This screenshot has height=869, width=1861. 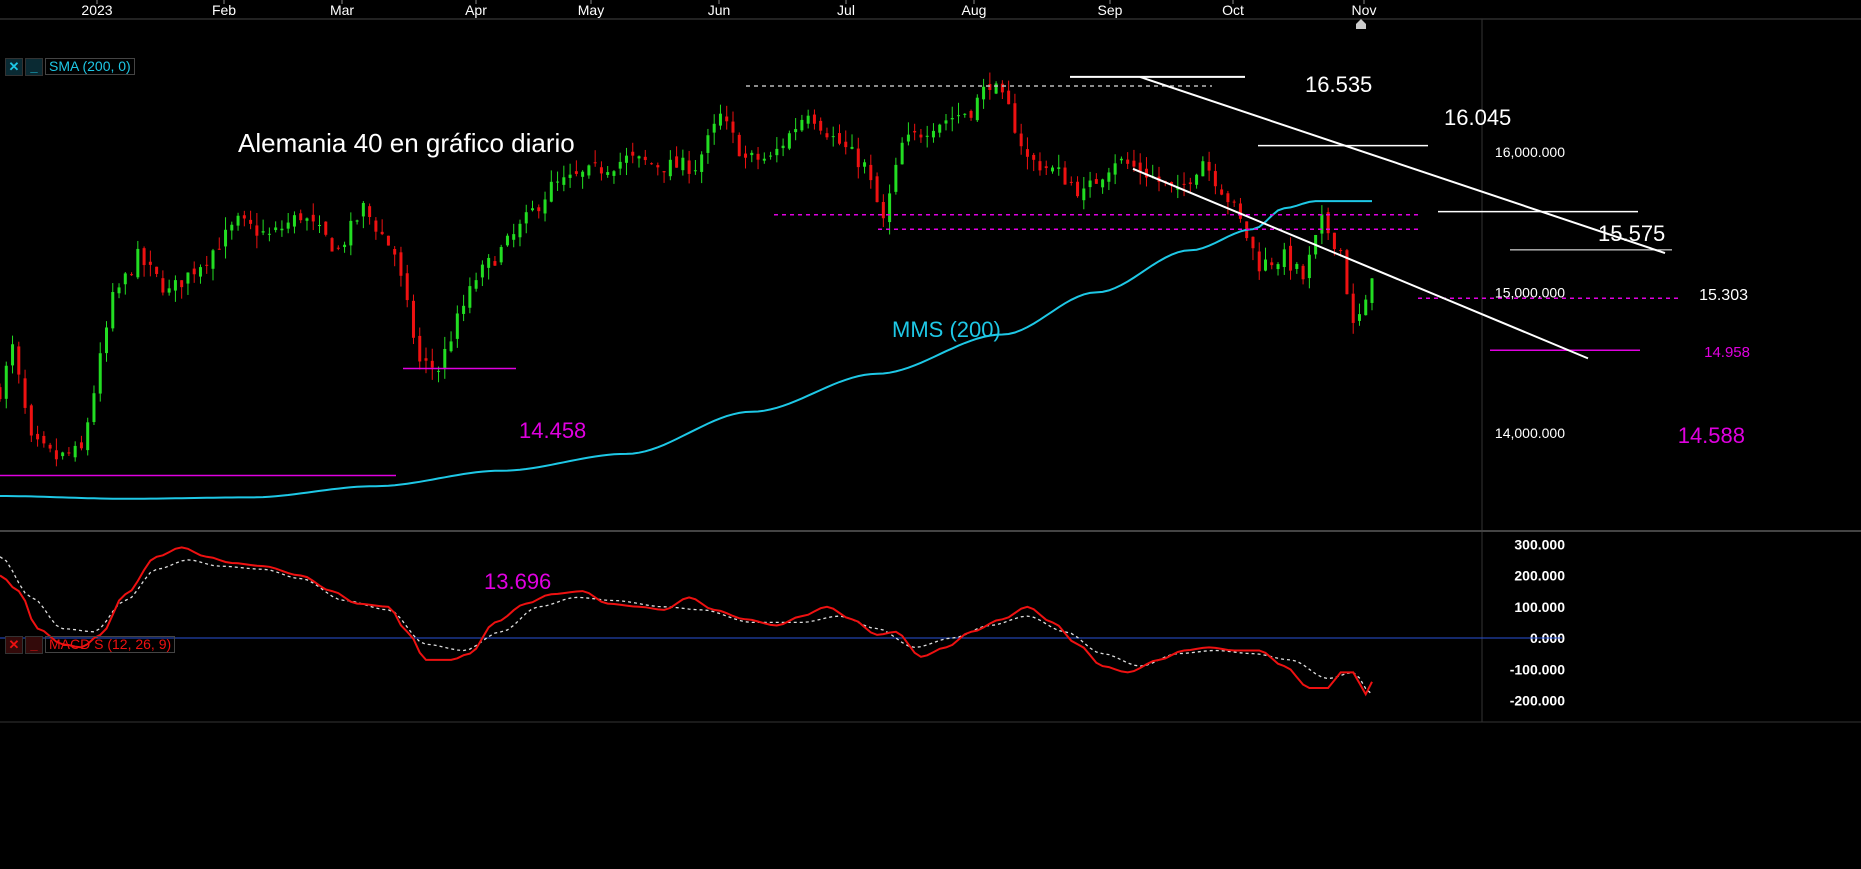 What do you see at coordinates (1631, 233) in the screenshot?
I see `level-15575-label: 15.575` at bounding box center [1631, 233].